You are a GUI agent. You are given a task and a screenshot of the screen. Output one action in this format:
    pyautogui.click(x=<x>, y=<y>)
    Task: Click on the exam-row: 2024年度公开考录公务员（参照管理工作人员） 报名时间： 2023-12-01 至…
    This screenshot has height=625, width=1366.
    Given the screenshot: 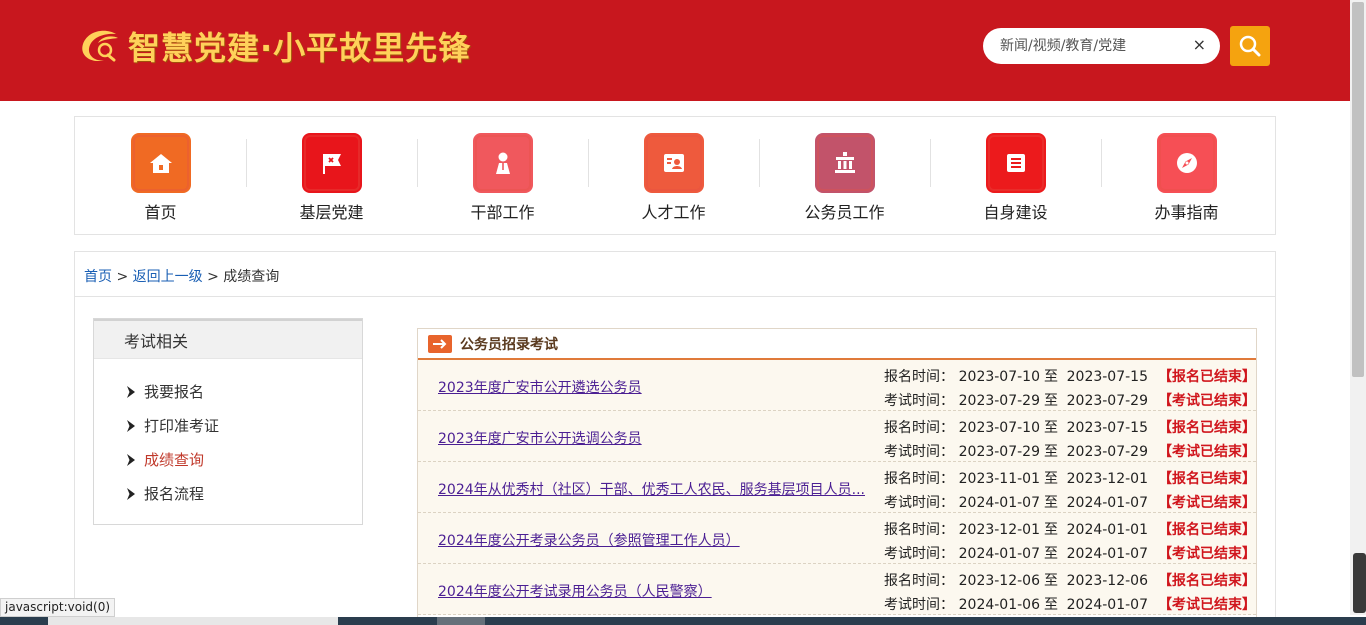 What is the action you would take?
    pyautogui.click(x=837, y=538)
    